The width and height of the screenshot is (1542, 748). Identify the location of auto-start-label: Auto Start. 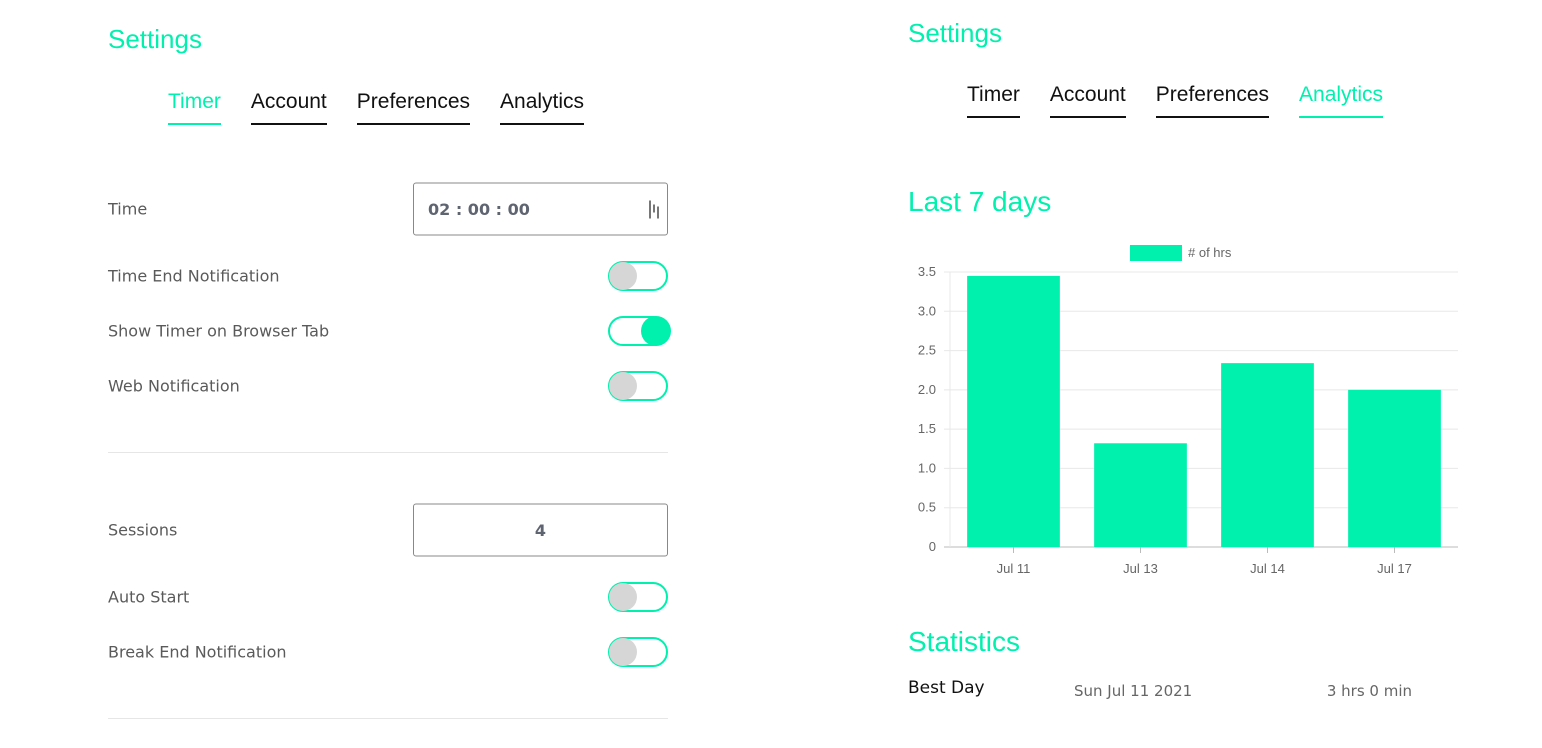
(149, 597).